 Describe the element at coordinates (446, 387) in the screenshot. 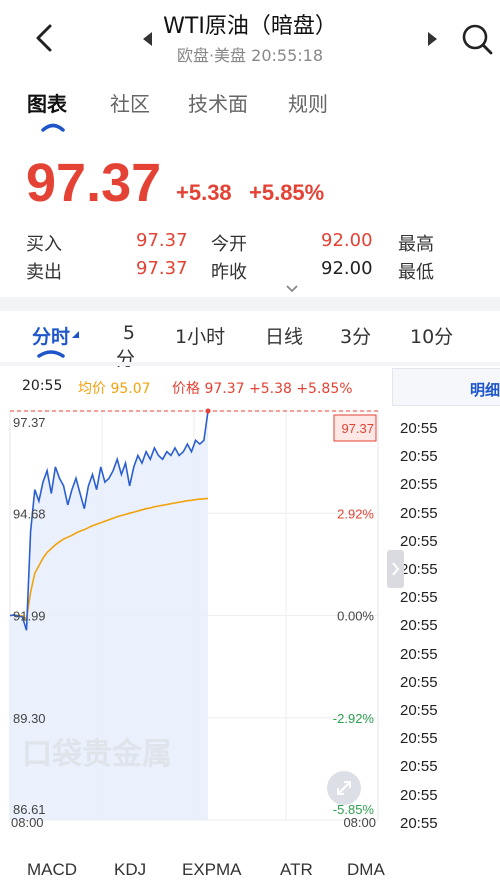

I see `detail-header: 明细` at that location.